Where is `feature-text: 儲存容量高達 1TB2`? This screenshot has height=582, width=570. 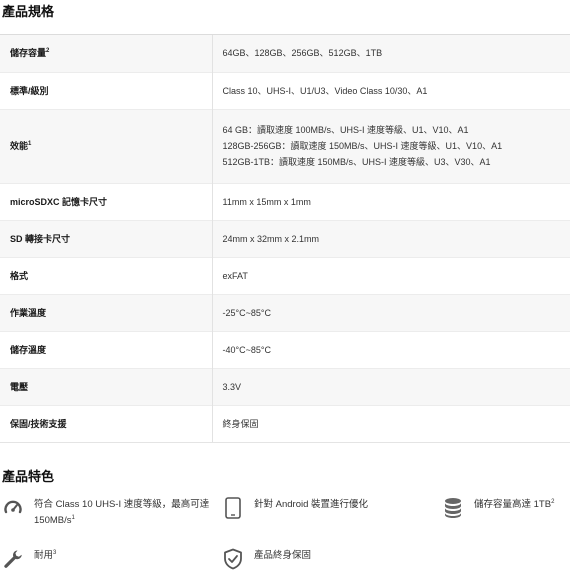 feature-text: 儲存容量高達 1TB2 is located at coordinates (514, 504).